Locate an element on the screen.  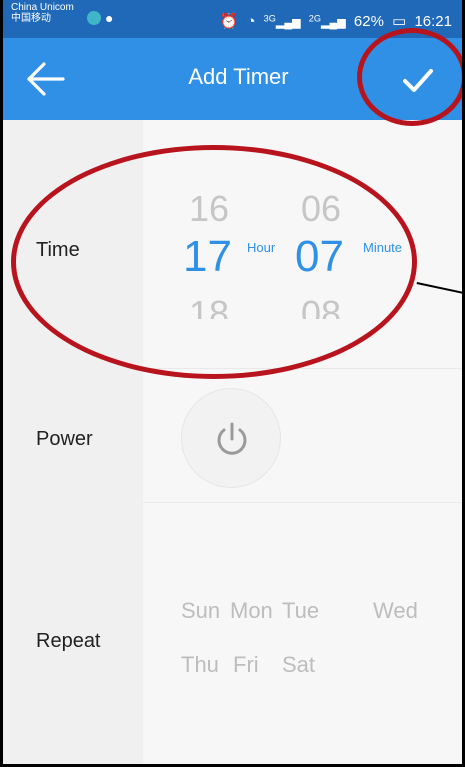
carrier-name-secondary: 中国移动 is located at coordinates (31, 18).